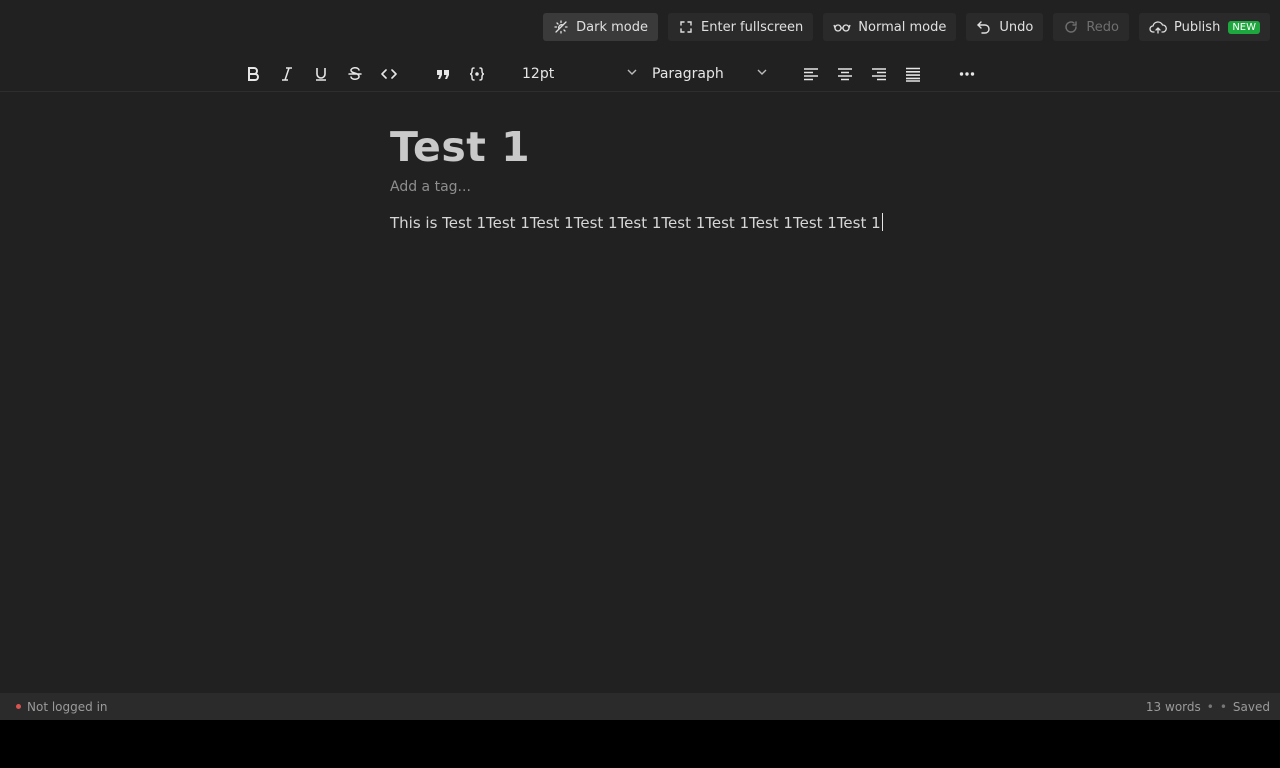 The height and width of the screenshot is (768, 1280). I want to click on font-size-select: 12pt, so click(580, 74).